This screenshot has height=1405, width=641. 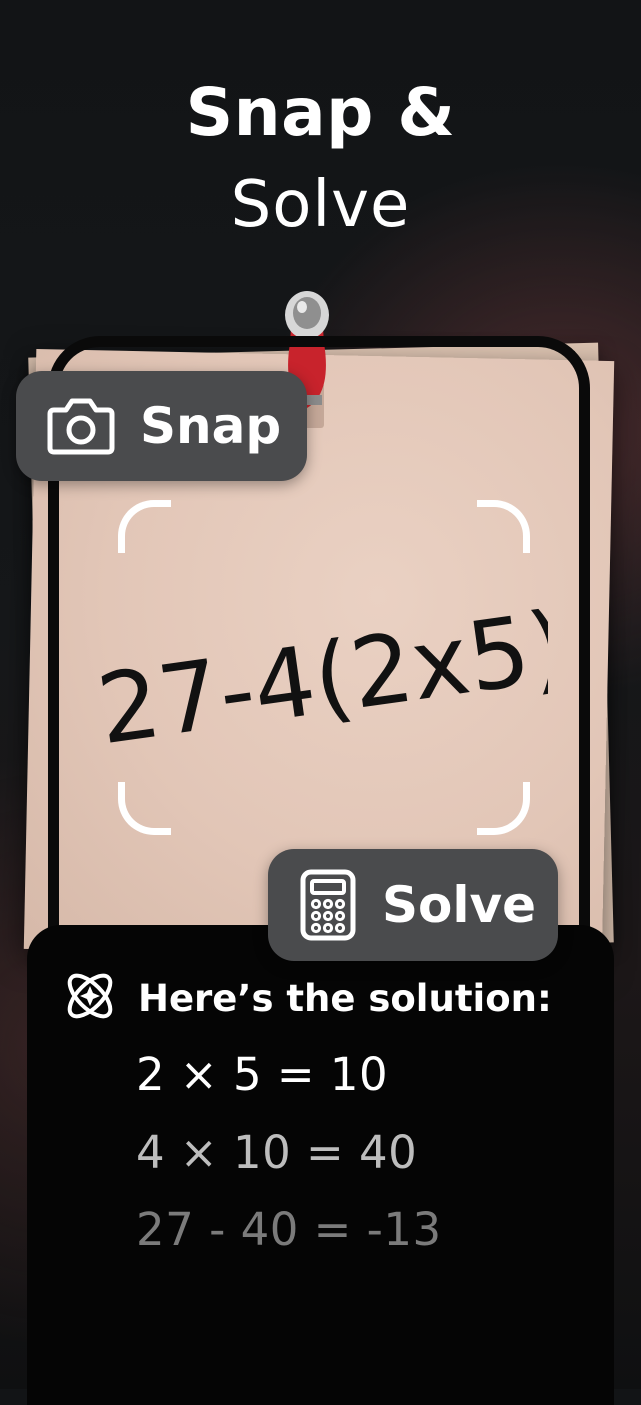 What do you see at coordinates (345, 998) in the screenshot?
I see `solution-heading-label: Here’s the solution:` at bounding box center [345, 998].